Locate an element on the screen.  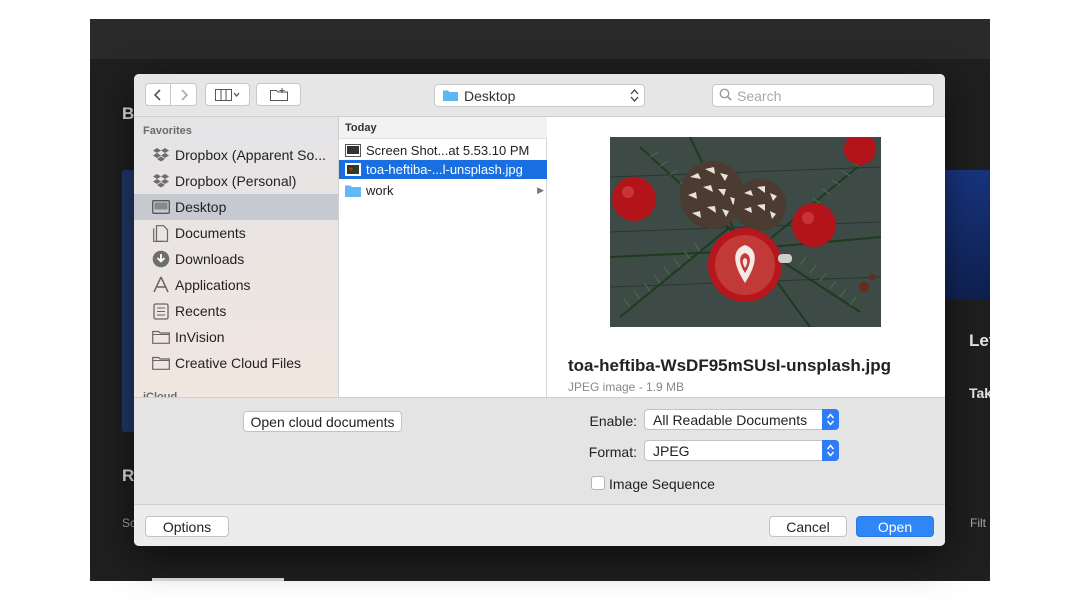
recents-icon is located at coordinates (161, 311).